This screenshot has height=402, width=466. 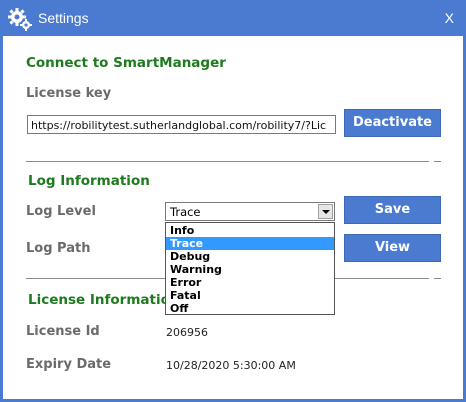 What do you see at coordinates (250, 308) in the screenshot?
I see `dropdown-option-off: Off` at bounding box center [250, 308].